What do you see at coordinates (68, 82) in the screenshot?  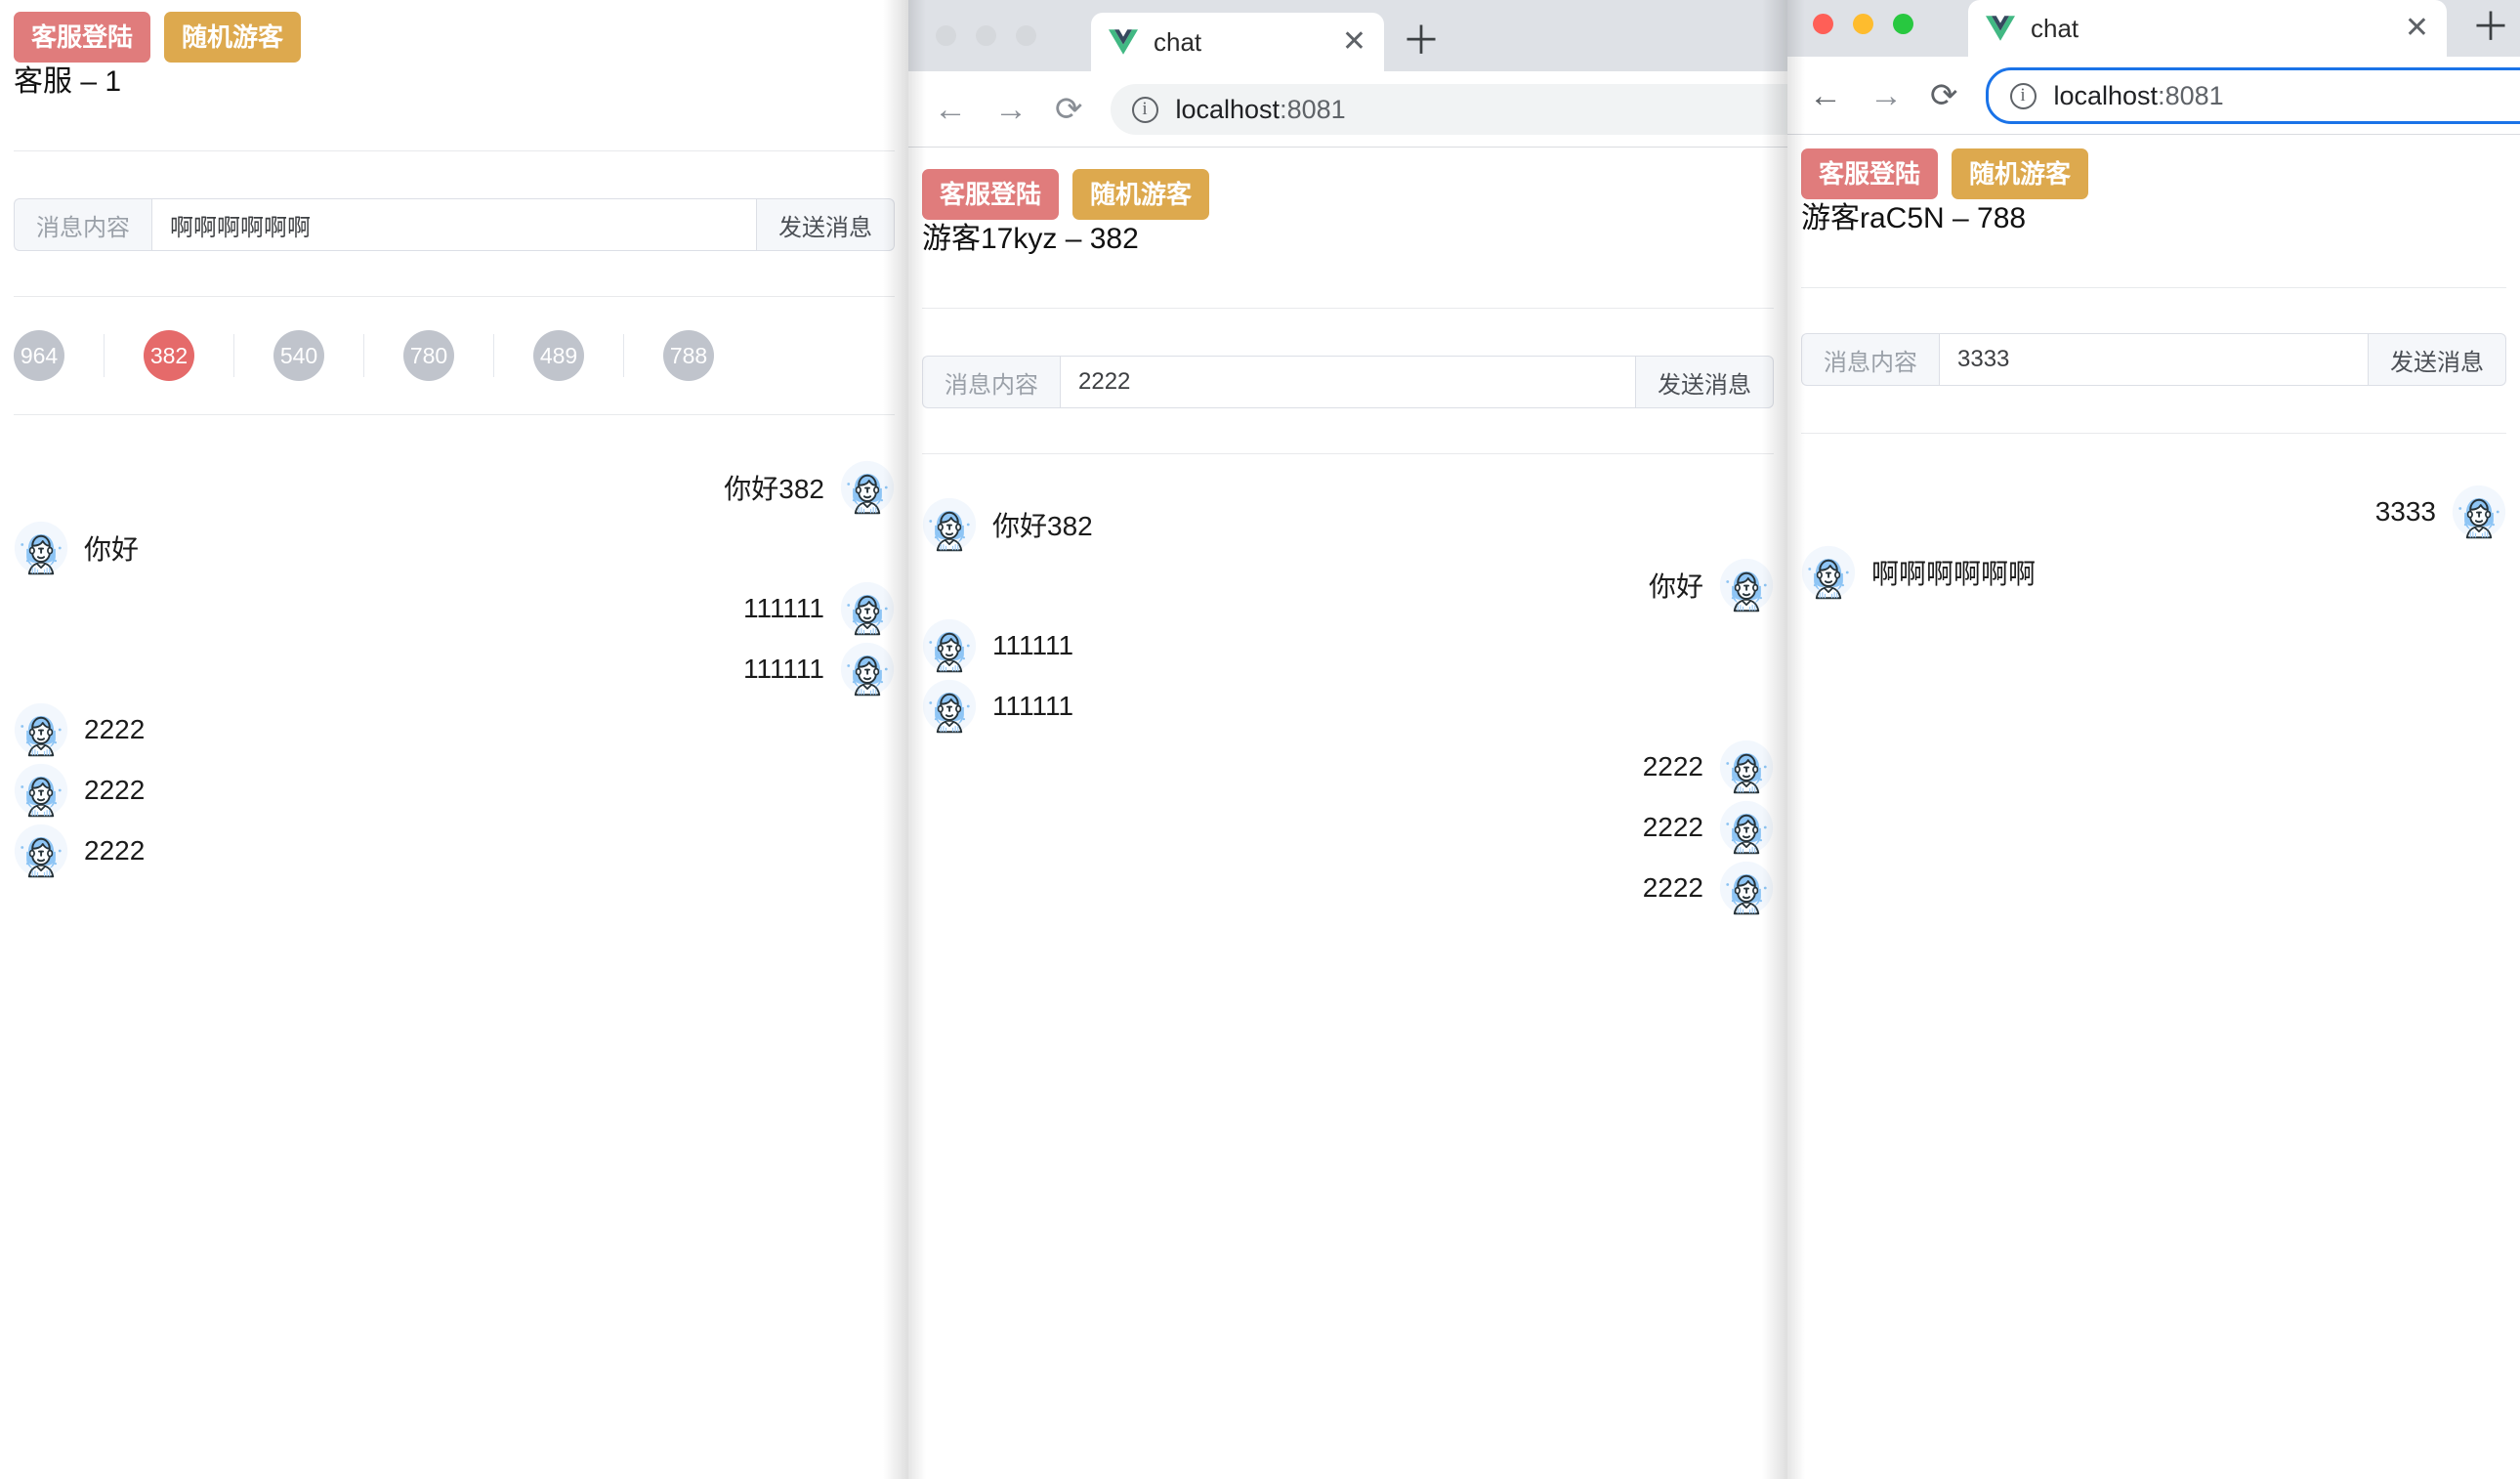 I see `current-user-label: 客服 – 1` at bounding box center [68, 82].